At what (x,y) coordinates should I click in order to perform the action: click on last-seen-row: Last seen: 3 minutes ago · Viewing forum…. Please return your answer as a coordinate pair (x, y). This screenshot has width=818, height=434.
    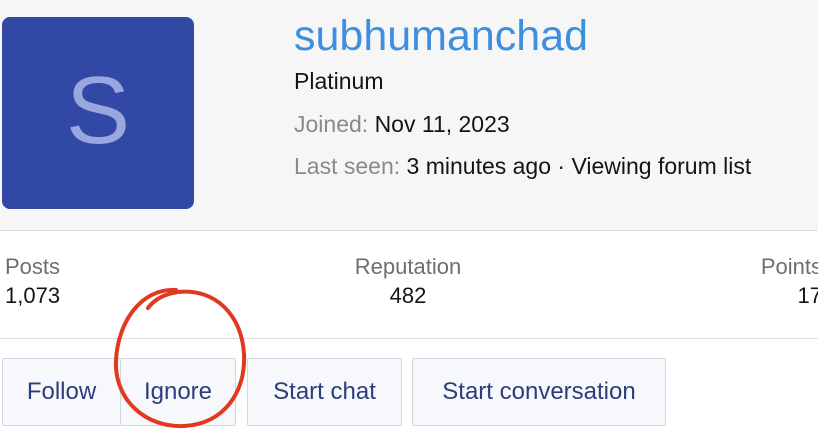
    Looking at the image, I should click on (522, 166).